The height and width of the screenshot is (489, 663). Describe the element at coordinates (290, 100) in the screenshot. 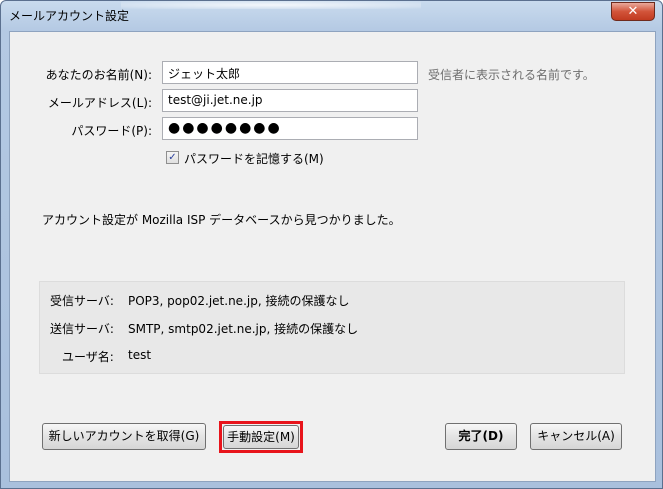

I see `email-input: test@ji.jet.ne.jp` at that location.